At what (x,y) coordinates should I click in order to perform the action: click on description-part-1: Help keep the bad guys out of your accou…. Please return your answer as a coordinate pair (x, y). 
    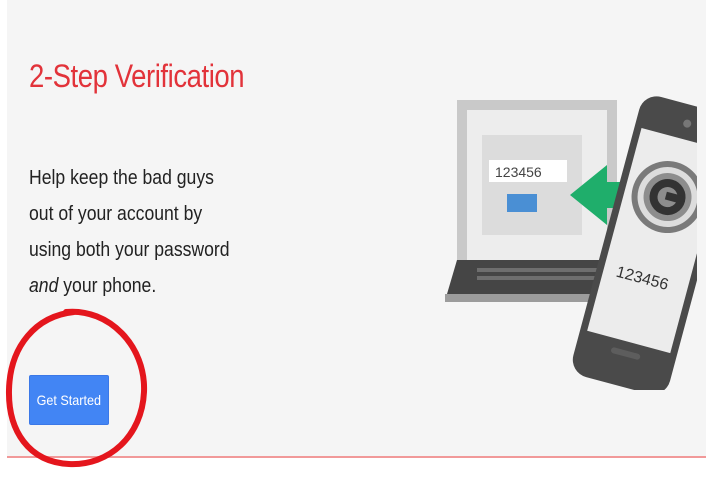
    Looking at the image, I should click on (129, 214).